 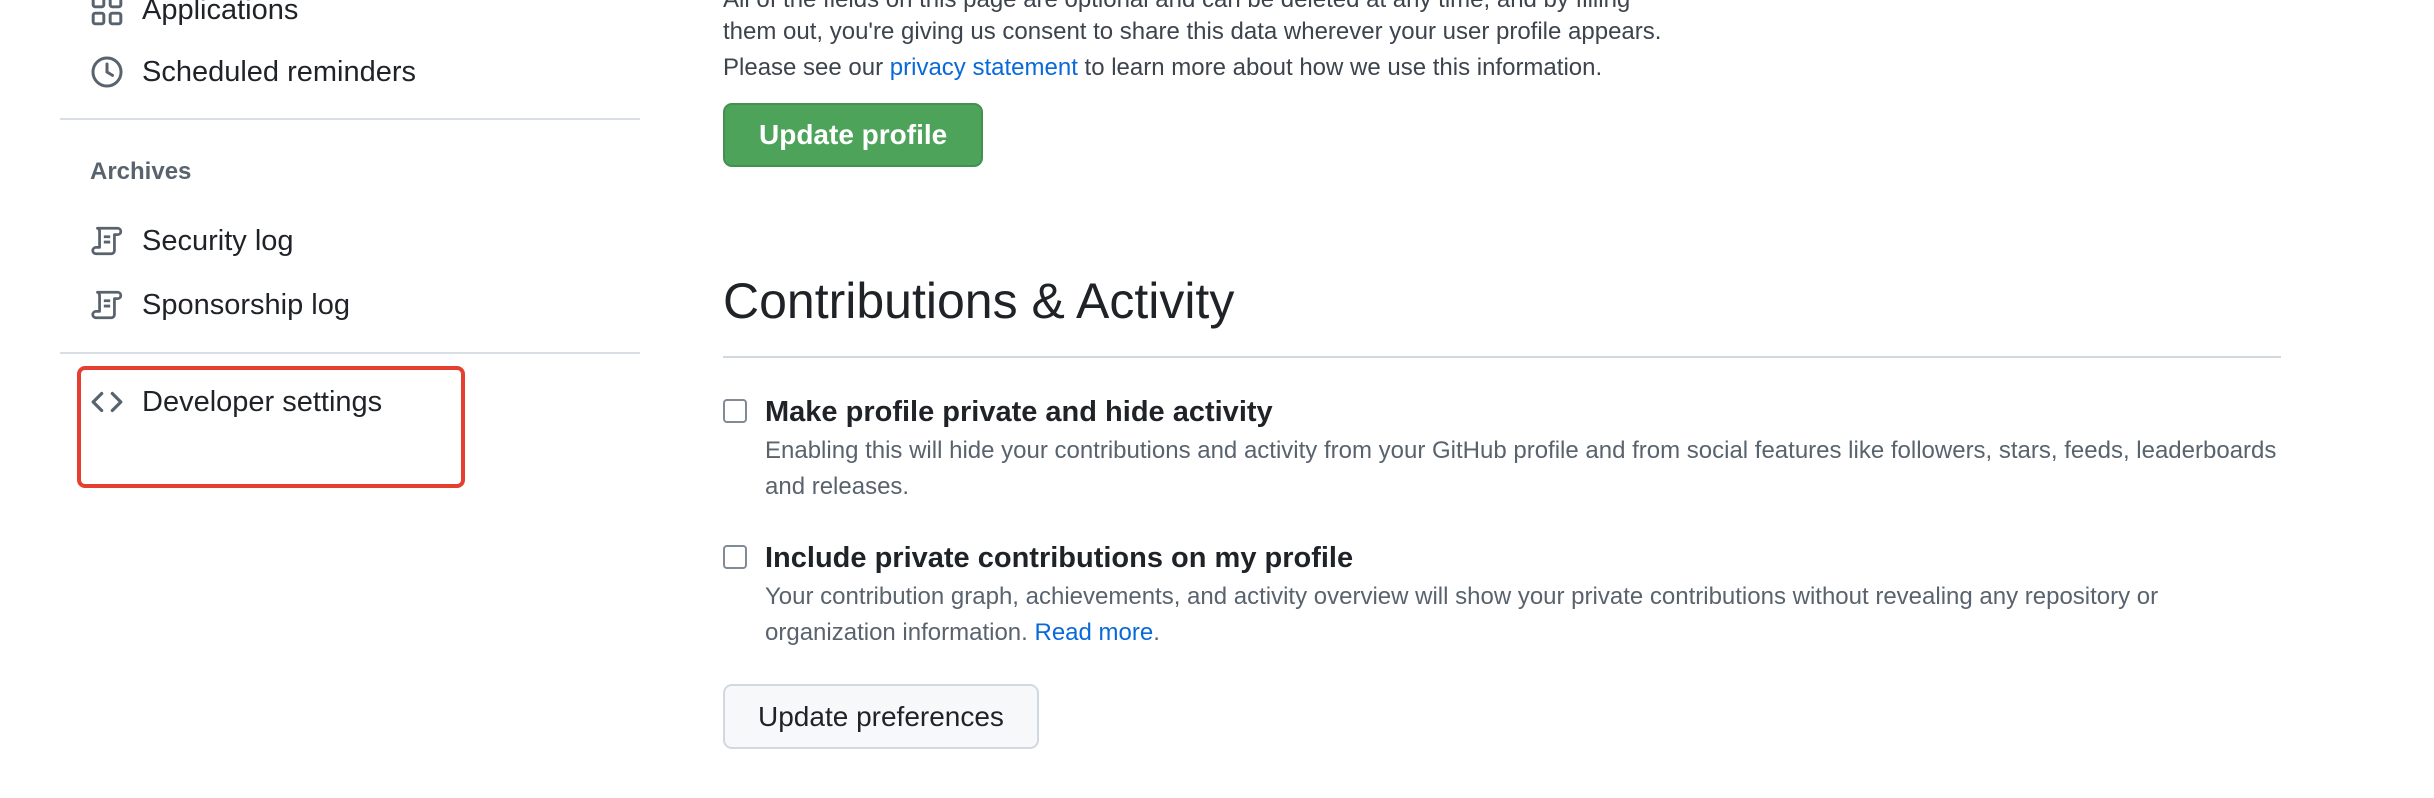 What do you see at coordinates (984, 67) in the screenshot?
I see `privacy-statement-link: privacy statement` at bounding box center [984, 67].